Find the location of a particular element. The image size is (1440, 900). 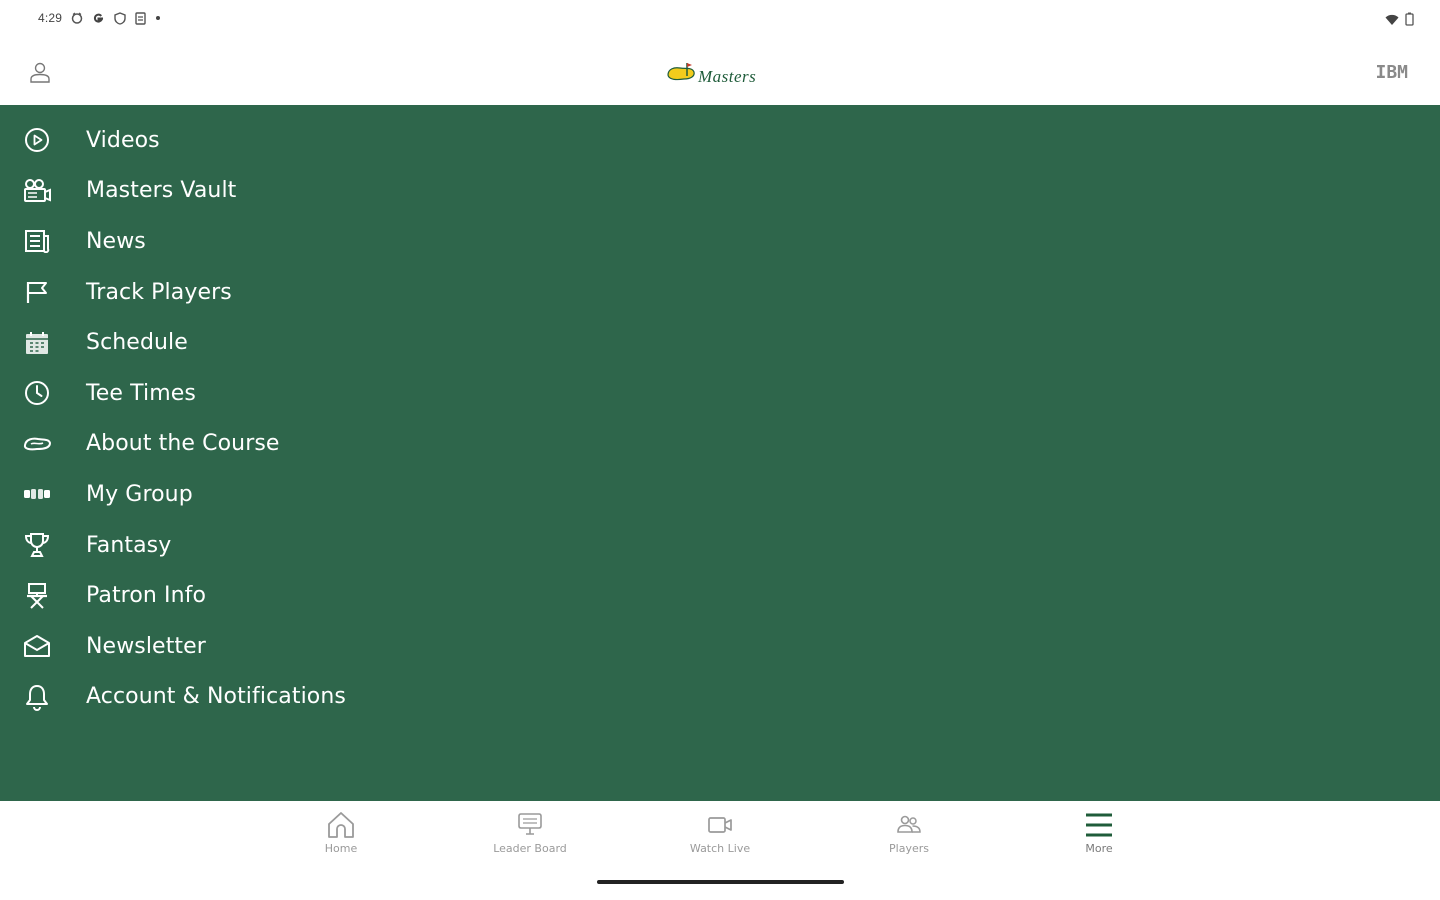

nav-leader-board: Leader Board is located at coordinates (530, 836).